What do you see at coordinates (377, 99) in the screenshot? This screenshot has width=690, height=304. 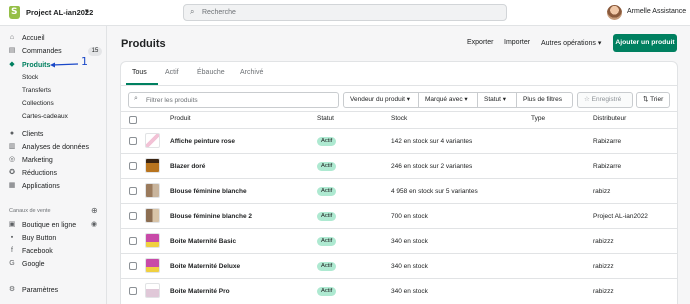 I see `vendor-filter-label: Vendeur du produit` at bounding box center [377, 99].